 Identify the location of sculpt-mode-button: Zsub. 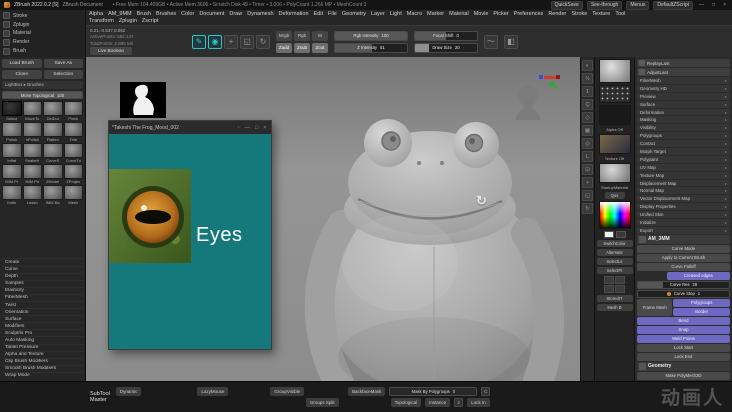
(302, 47).